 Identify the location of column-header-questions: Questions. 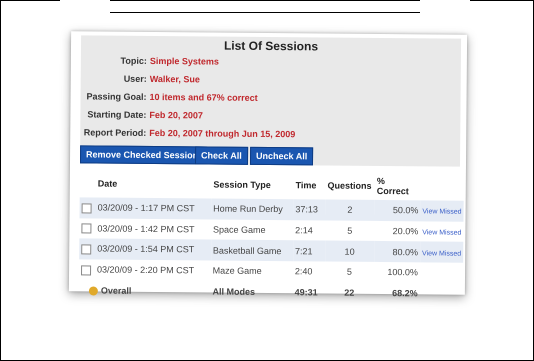
(349, 185).